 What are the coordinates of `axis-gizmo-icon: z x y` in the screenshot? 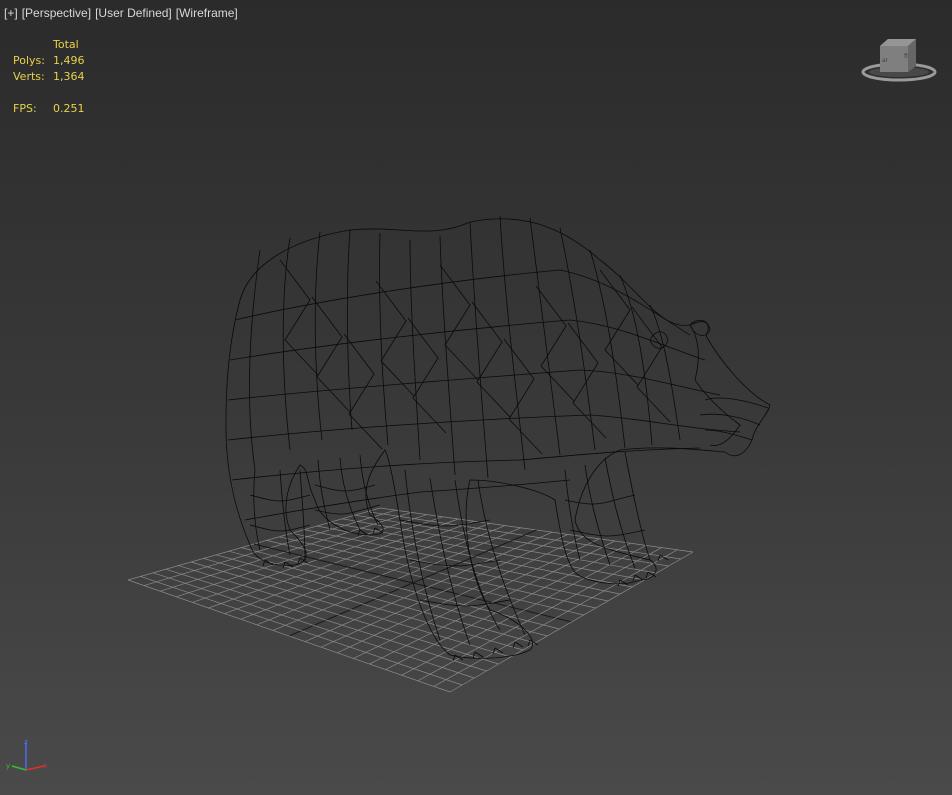 It's located at (26, 754).